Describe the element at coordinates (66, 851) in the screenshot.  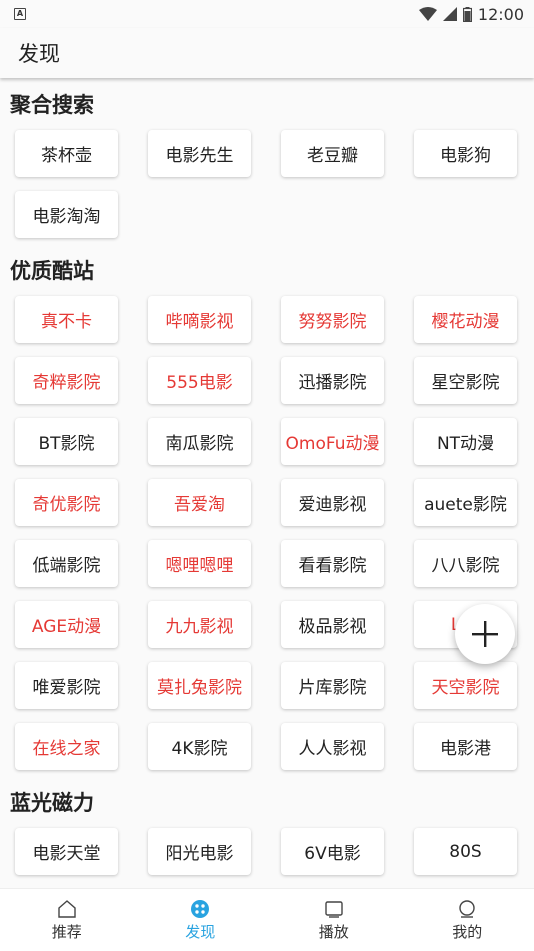
I see `site-chip: 电影天堂` at that location.